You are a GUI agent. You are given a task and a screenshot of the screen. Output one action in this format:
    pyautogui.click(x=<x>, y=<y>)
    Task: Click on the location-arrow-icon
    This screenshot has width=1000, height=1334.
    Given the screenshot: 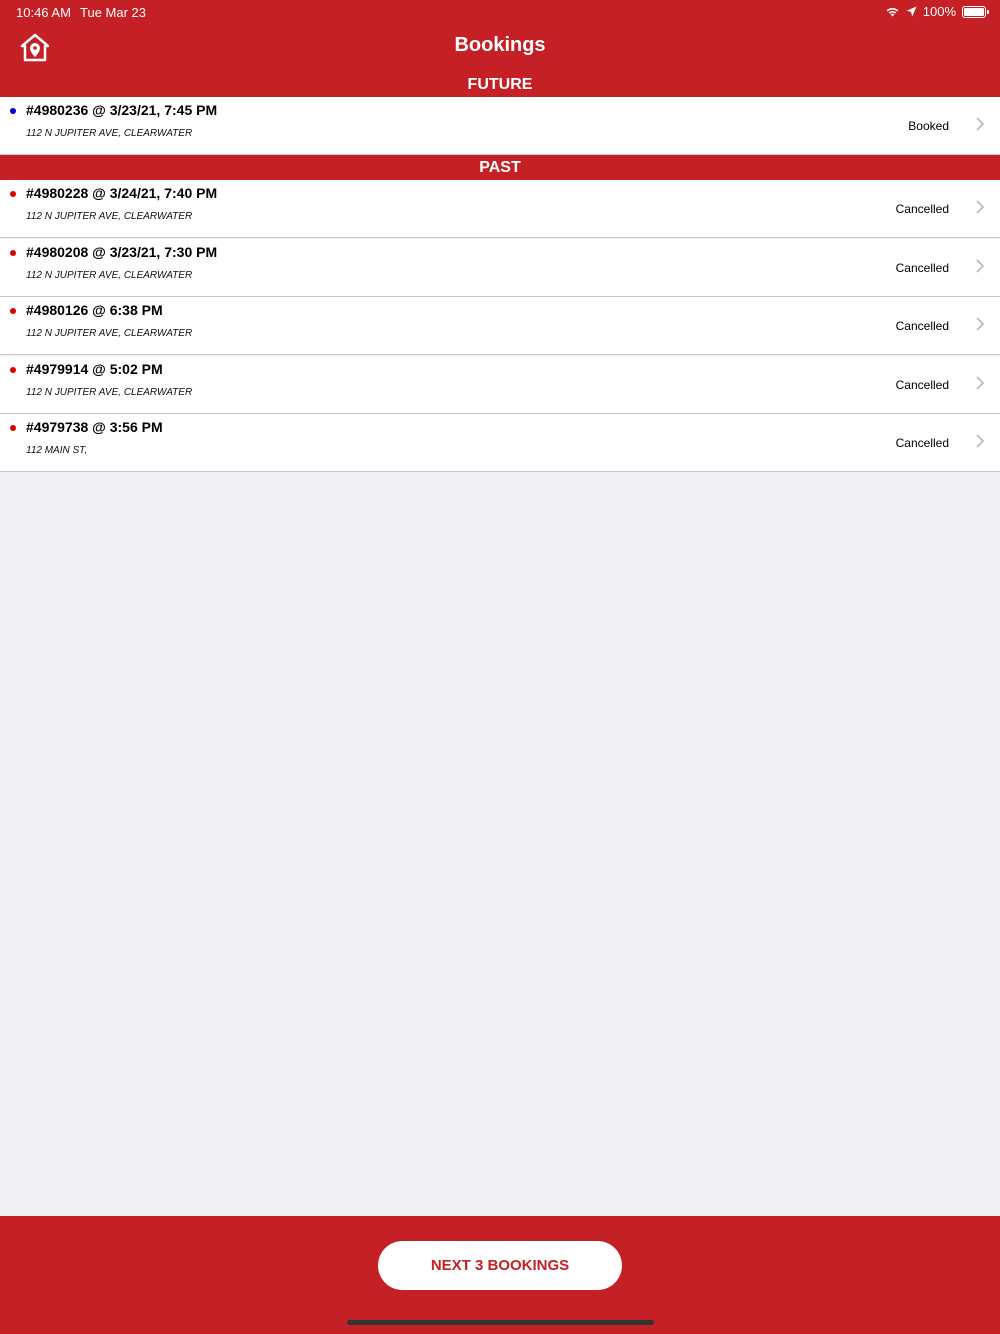 What is the action you would take?
    pyautogui.click(x=911, y=11)
    